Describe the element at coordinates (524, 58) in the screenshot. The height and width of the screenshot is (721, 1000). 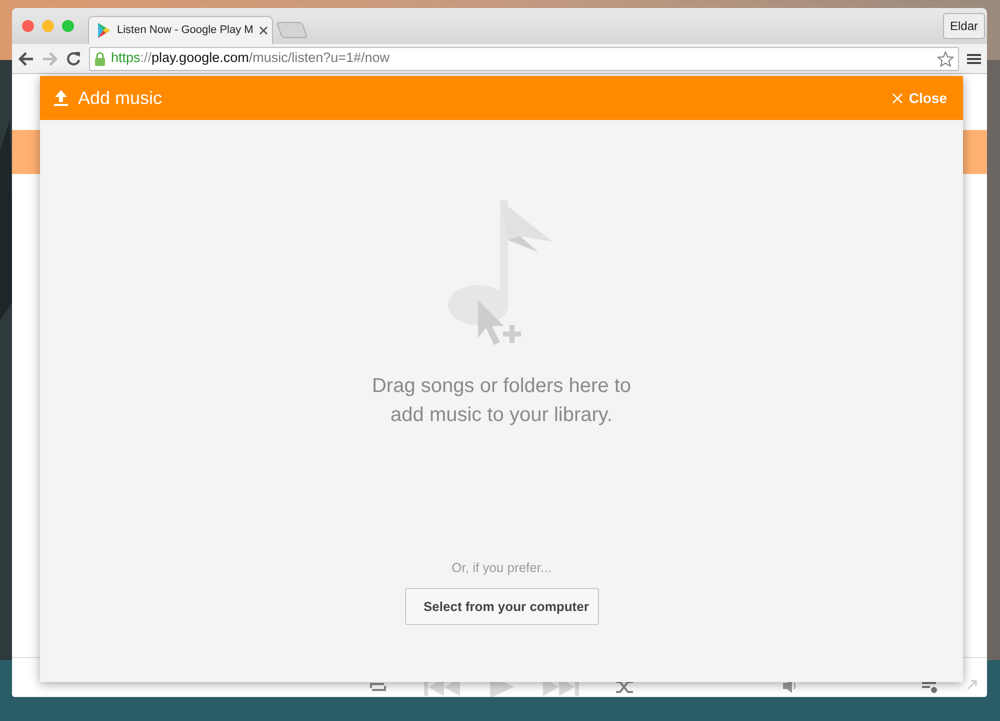
I see `address-bar: https://play.google.com/music/listen?u=1#/now` at that location.